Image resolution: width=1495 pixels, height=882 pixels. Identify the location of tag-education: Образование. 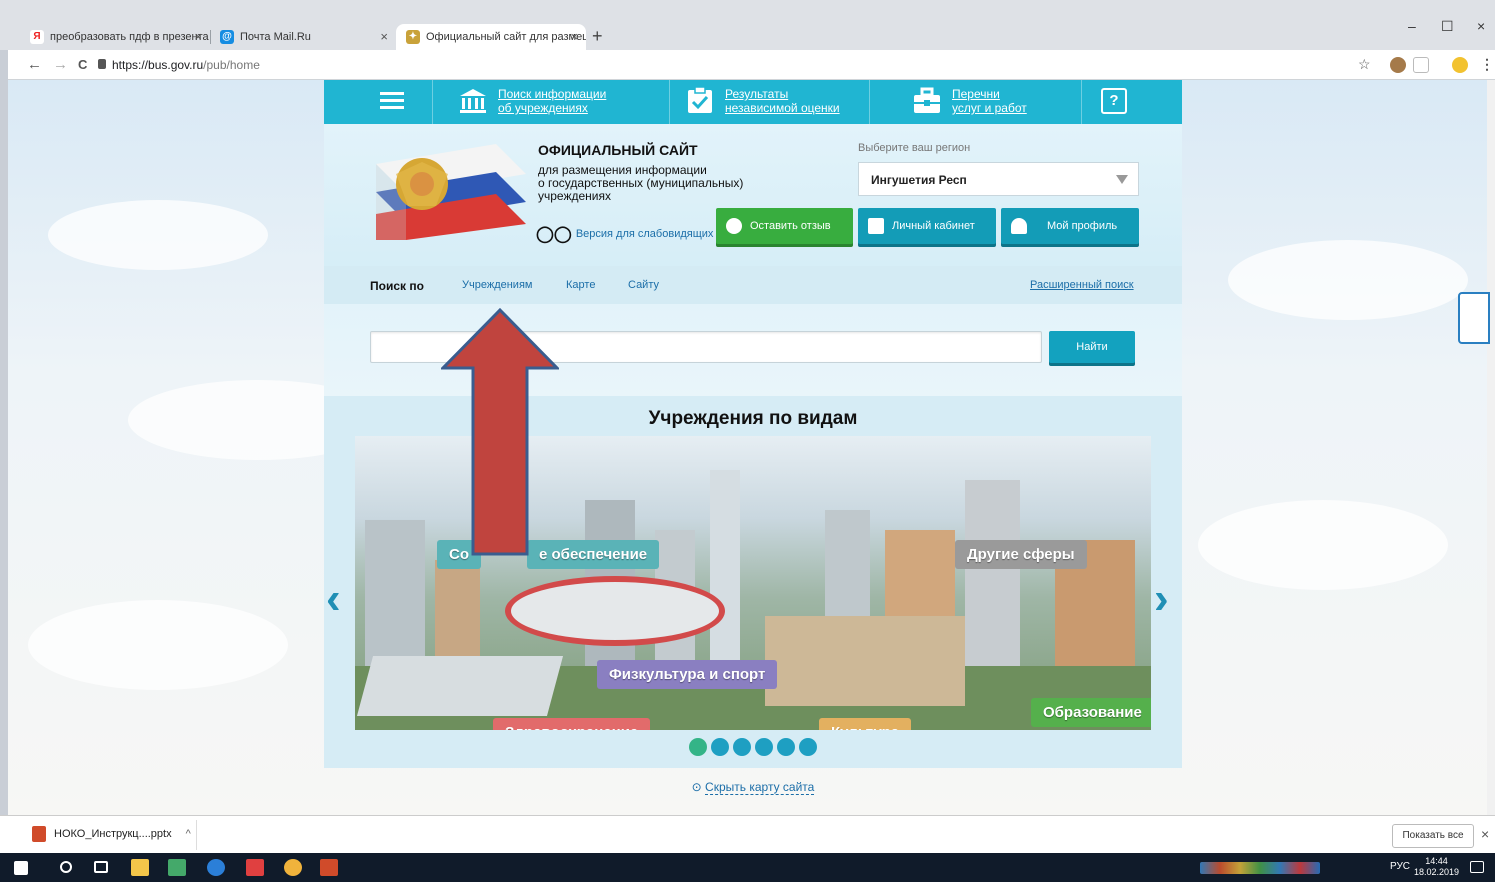
(1091, 712).